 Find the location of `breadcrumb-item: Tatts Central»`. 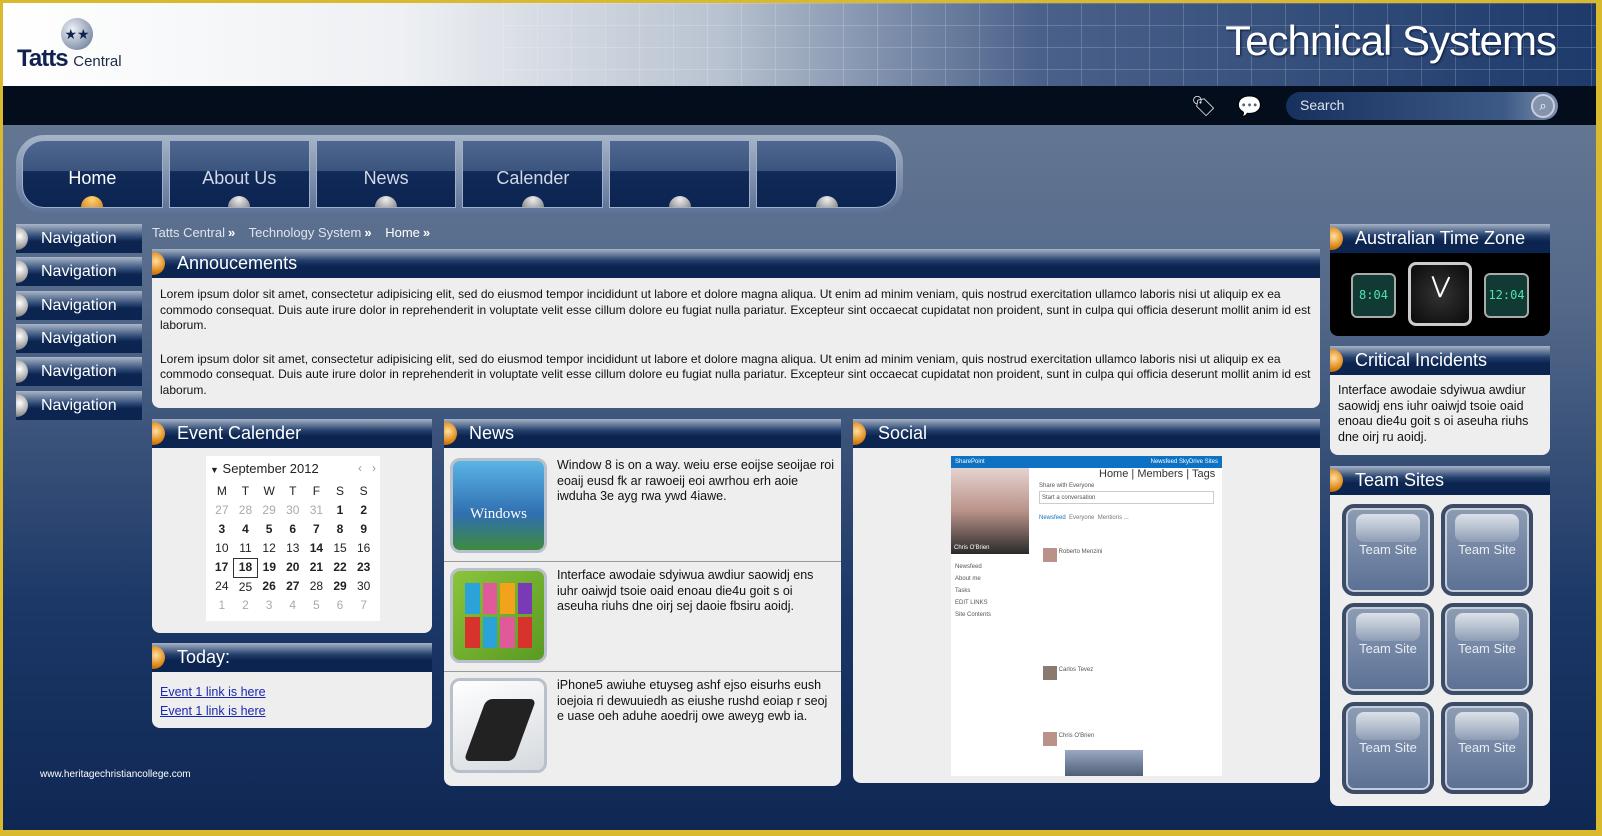

breadcrumb-item: Tatts Central» is located at coordinates (193, 232).